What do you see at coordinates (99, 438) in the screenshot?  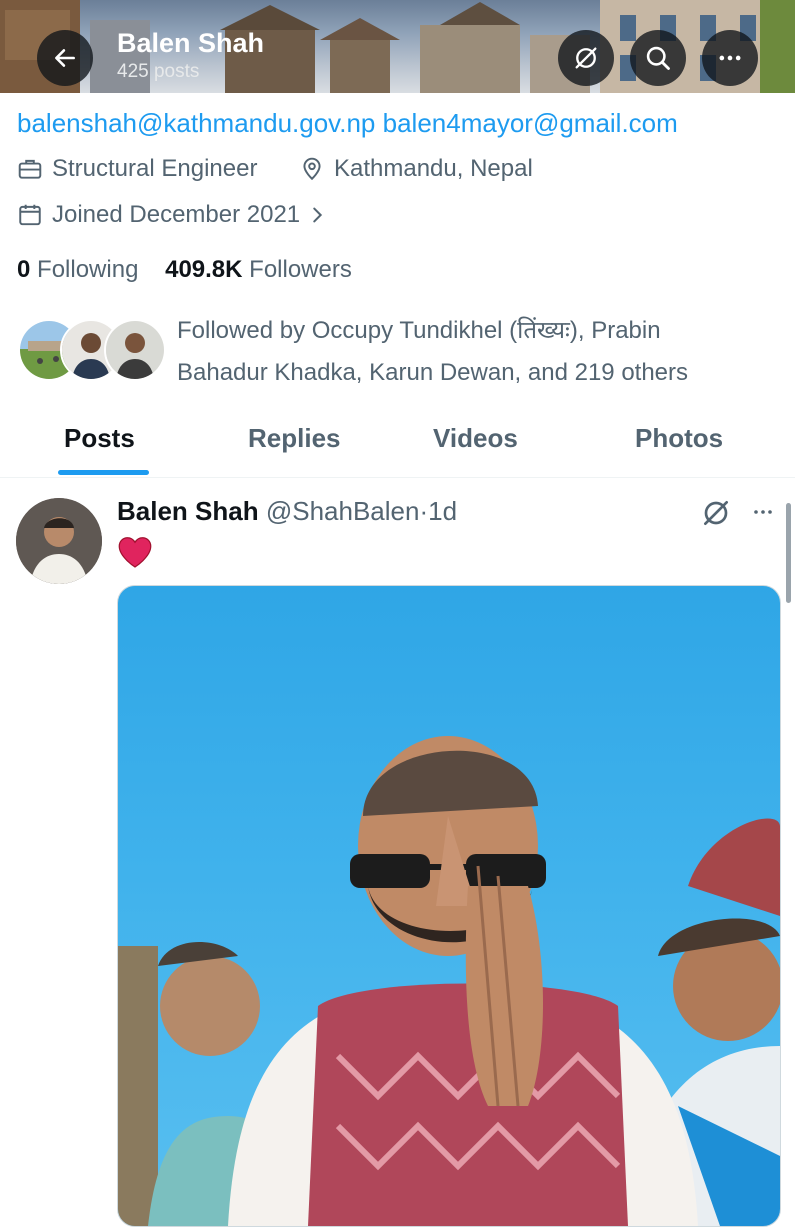 I see `tab-posts: Posts` at bounding box center [99, 438].